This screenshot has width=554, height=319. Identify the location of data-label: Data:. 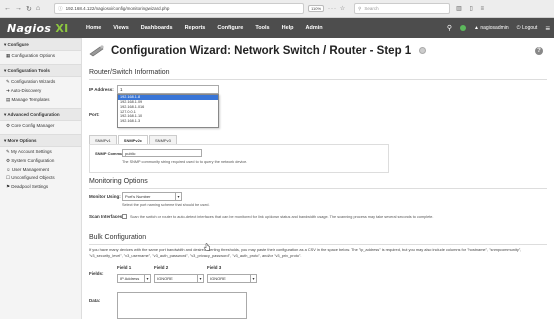
(95, 300).